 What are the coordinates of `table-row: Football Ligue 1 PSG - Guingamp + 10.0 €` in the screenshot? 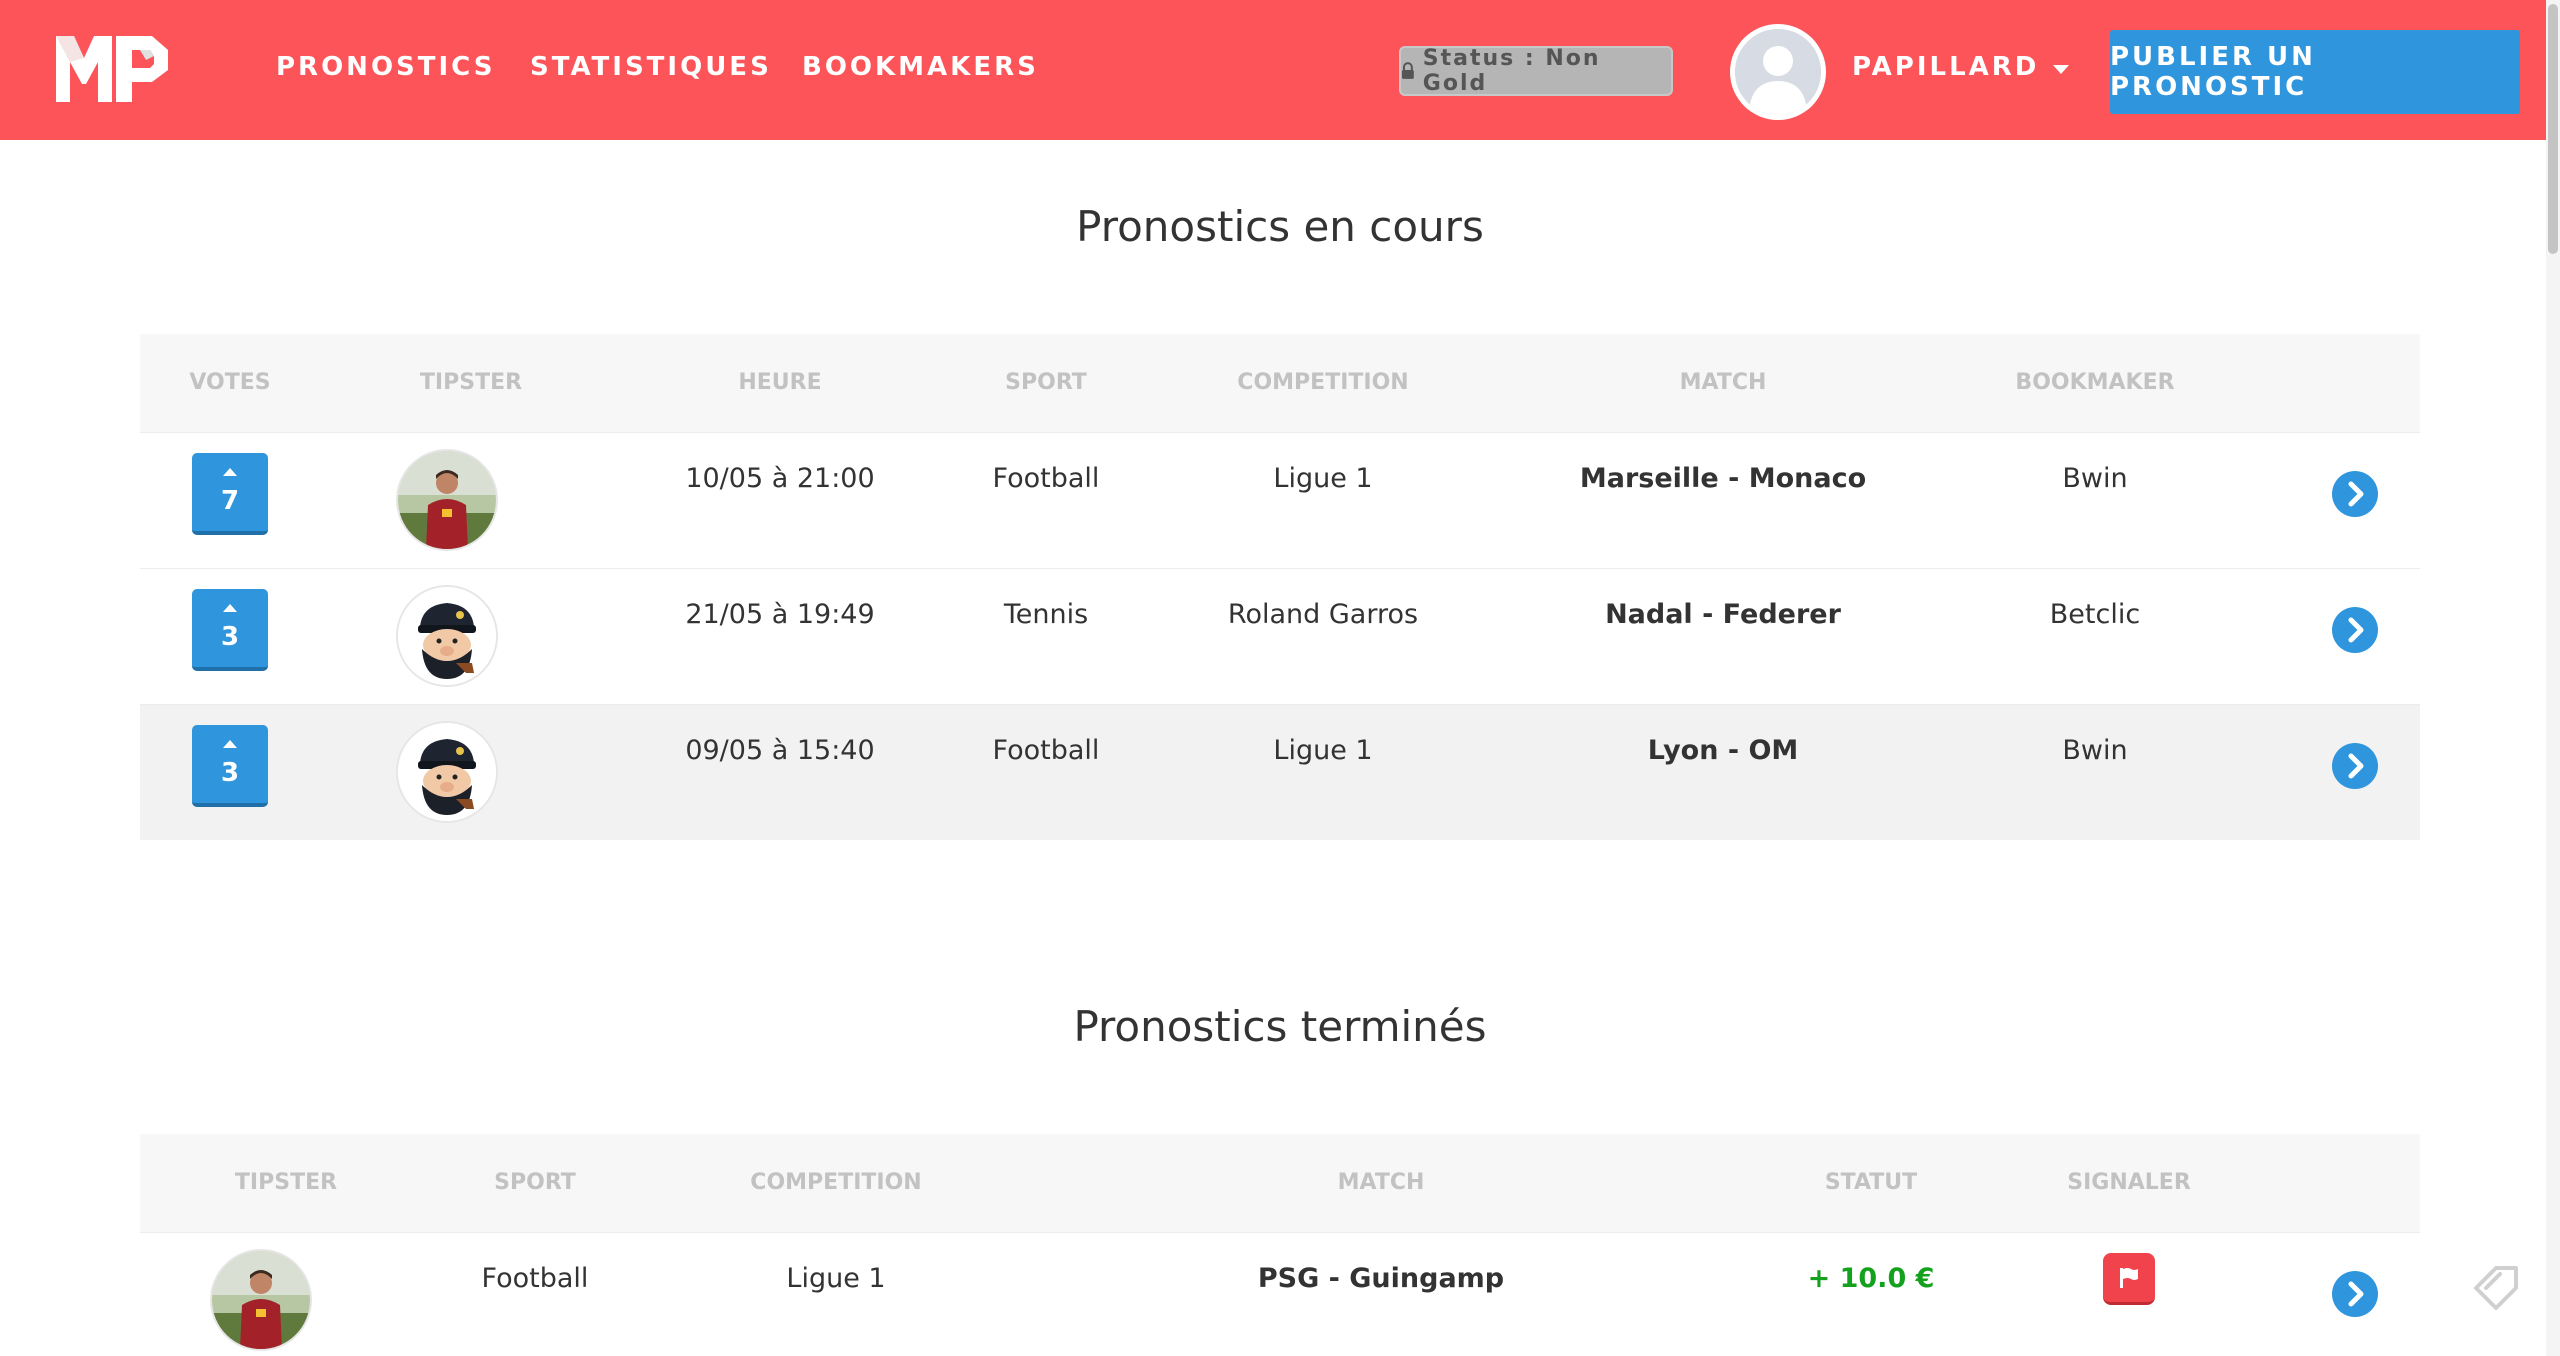 It's located at (1280, 1294).